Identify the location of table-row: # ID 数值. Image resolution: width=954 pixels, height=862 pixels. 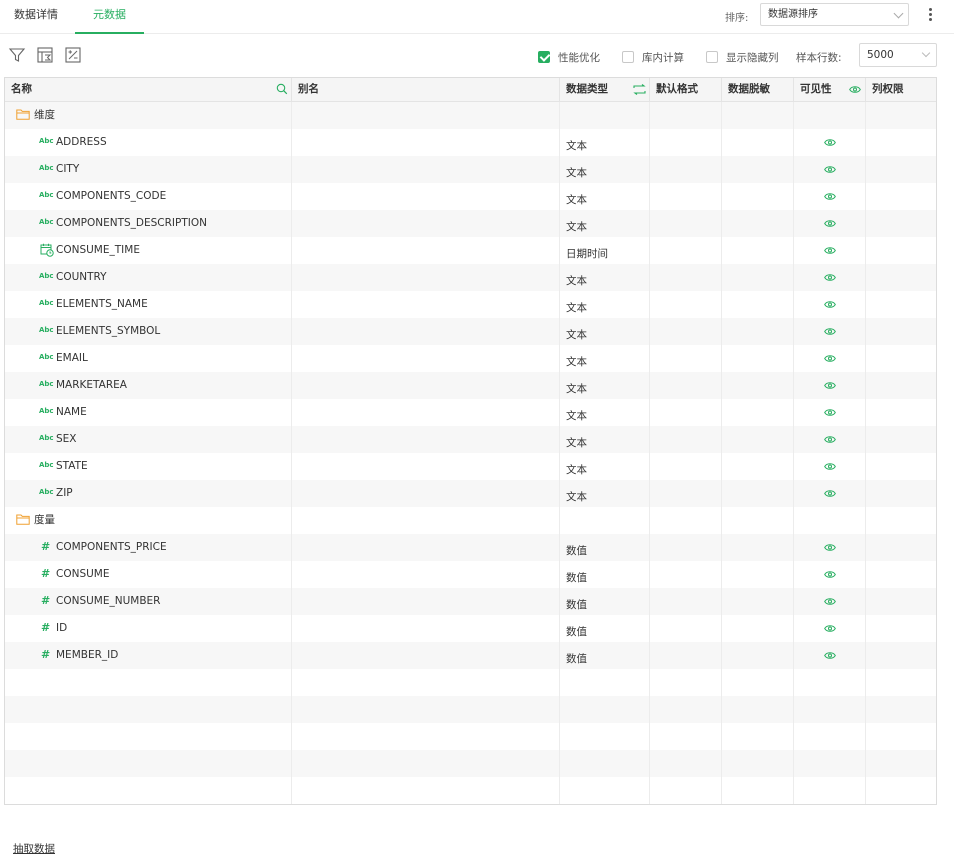
(470, 628).